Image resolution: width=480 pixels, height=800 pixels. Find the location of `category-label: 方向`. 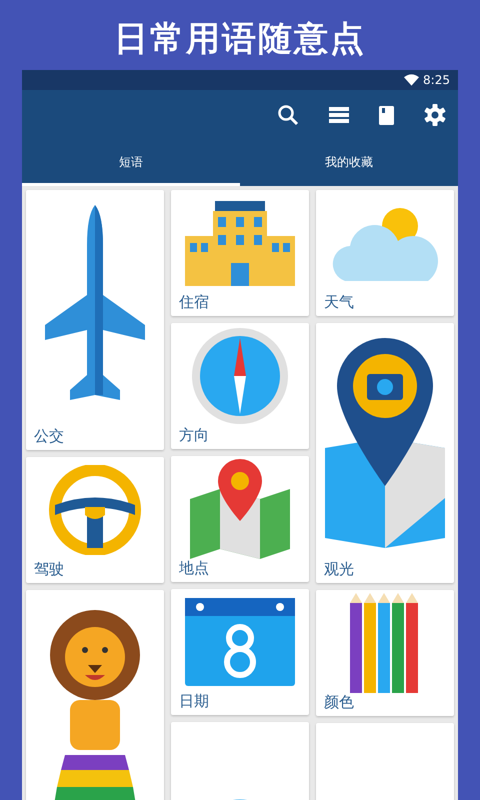

category-label: 方向 is located at coordinates (194, 435).